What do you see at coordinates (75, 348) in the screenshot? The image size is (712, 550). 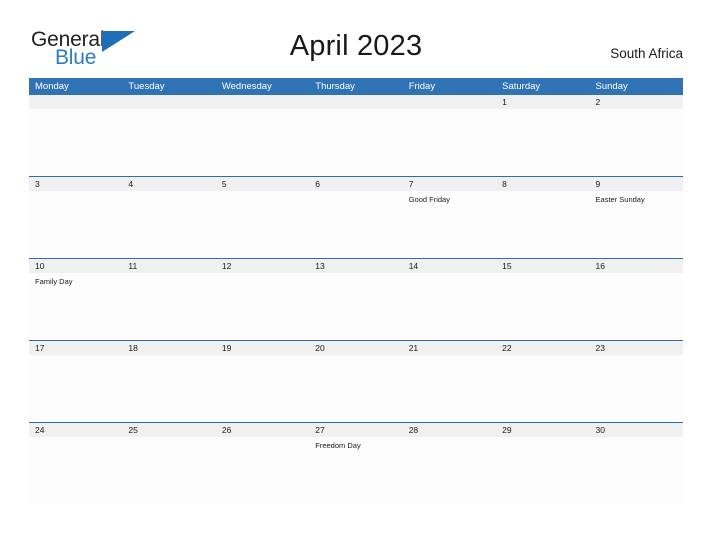 I see `day-number: 17` at bounding box center [75, 348].